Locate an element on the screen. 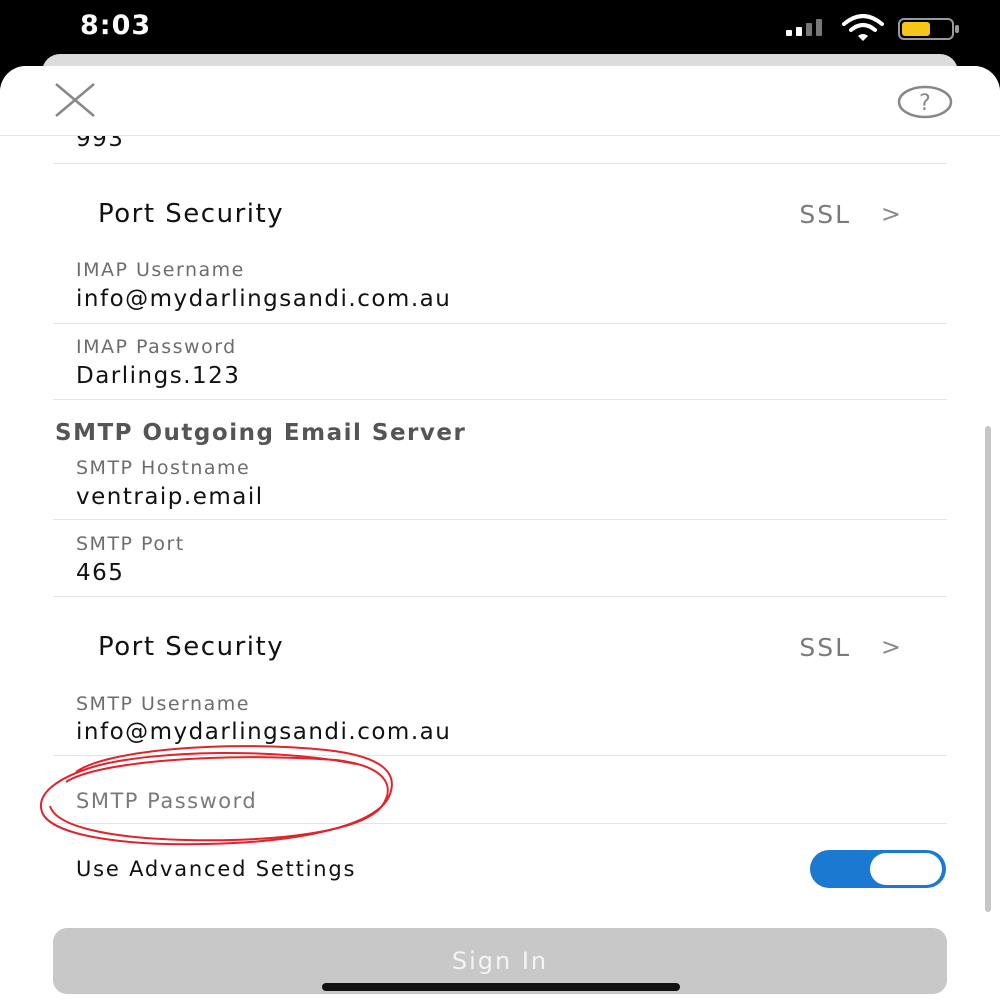  smtp-hostname-value: ventraip.email is located at coordinates (170, 497).